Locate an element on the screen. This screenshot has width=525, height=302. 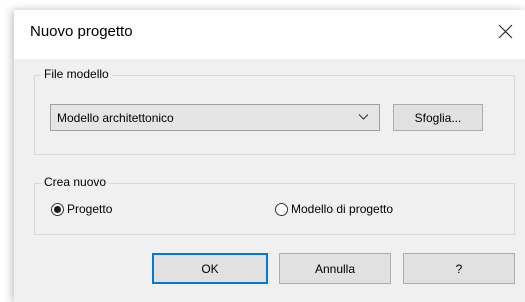
dialog-title: Nuovo progetto is located at coordinates (81, 31).